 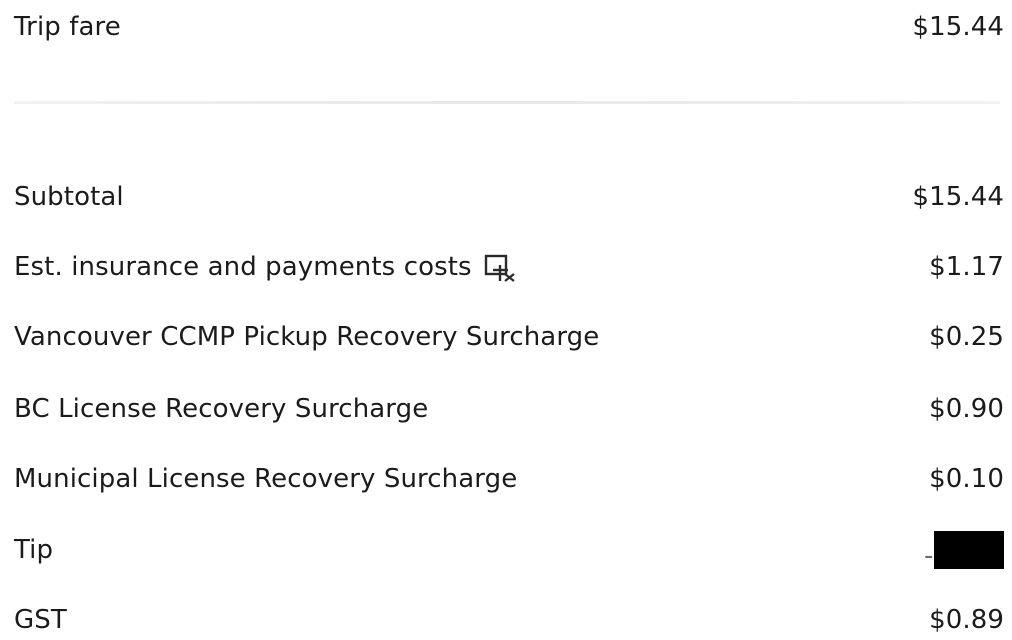 I want to click on bc-license-row: BC License Recovery Surcharge $0.90, so click(x=509, y=409).